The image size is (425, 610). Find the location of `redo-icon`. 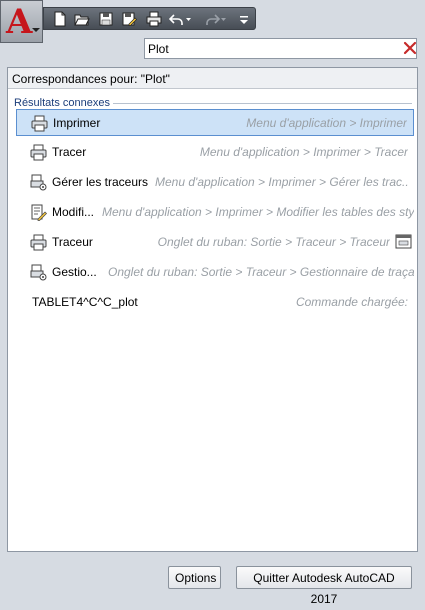

redo-icon is located at coordinates (215, 19).